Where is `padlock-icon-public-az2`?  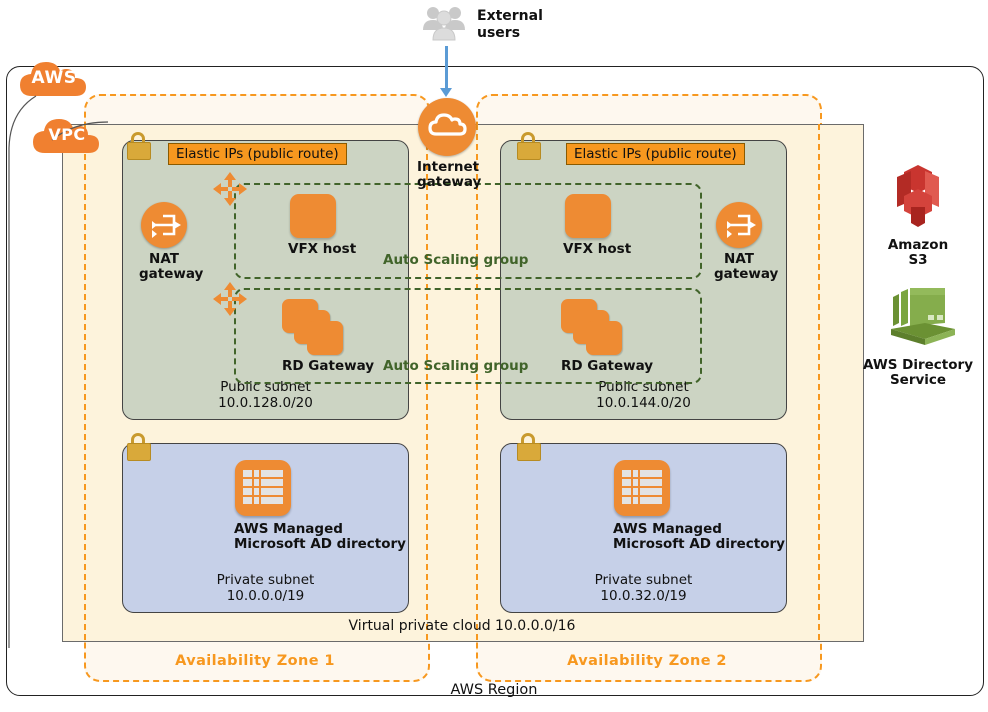
padlock-icon-public-az2 is located at coordinates (529, 146).